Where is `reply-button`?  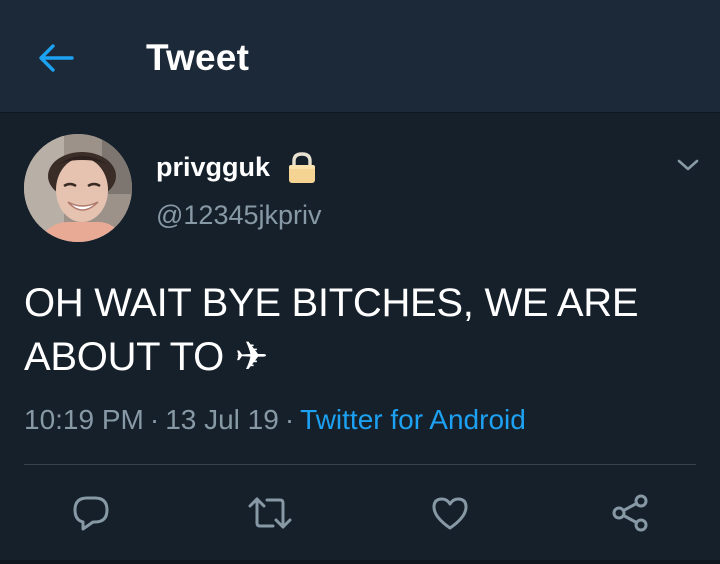 reply-button is located at coordinates (91, 513).